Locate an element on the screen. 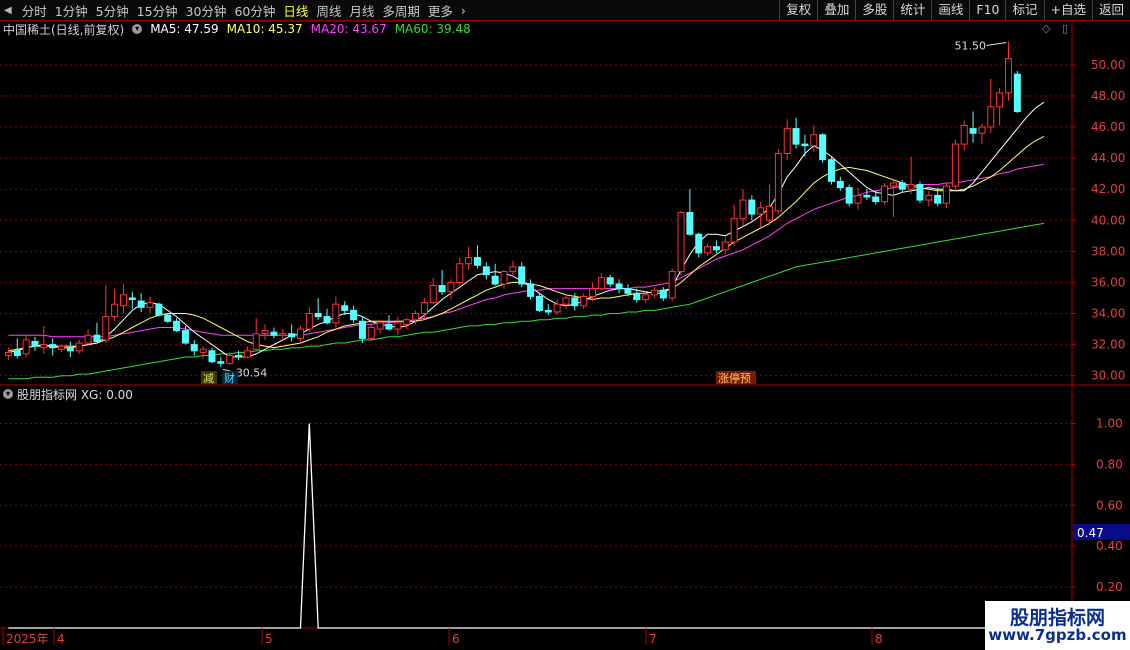  indicator-tick-label: 0.40 is located at coordinates (1109, 546).